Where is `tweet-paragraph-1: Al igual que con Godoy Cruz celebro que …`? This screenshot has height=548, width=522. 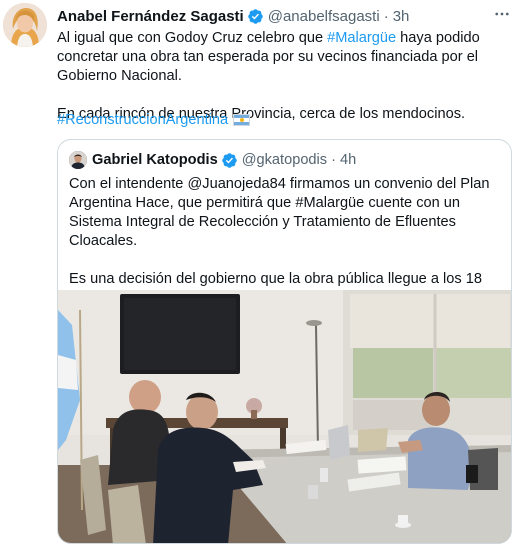 tweet-paragraph-1: Al igual que con Godoy Cruz celebro que … is located at coordinates (268, 57).